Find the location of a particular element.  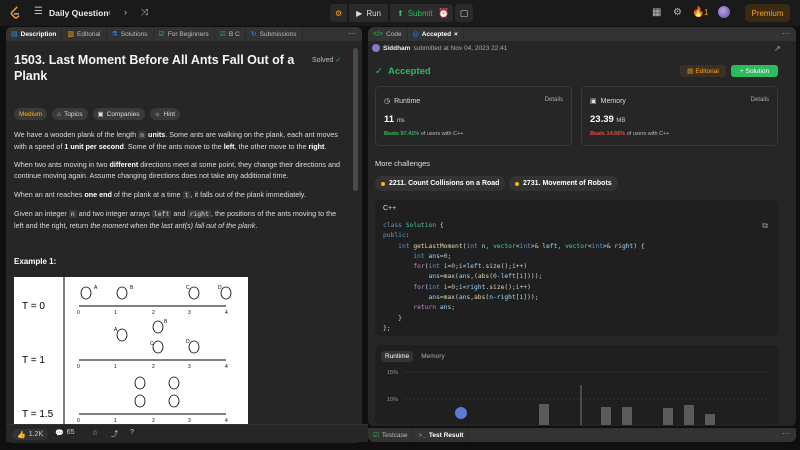

code-icon: </> is located at coordinates (378, 34).